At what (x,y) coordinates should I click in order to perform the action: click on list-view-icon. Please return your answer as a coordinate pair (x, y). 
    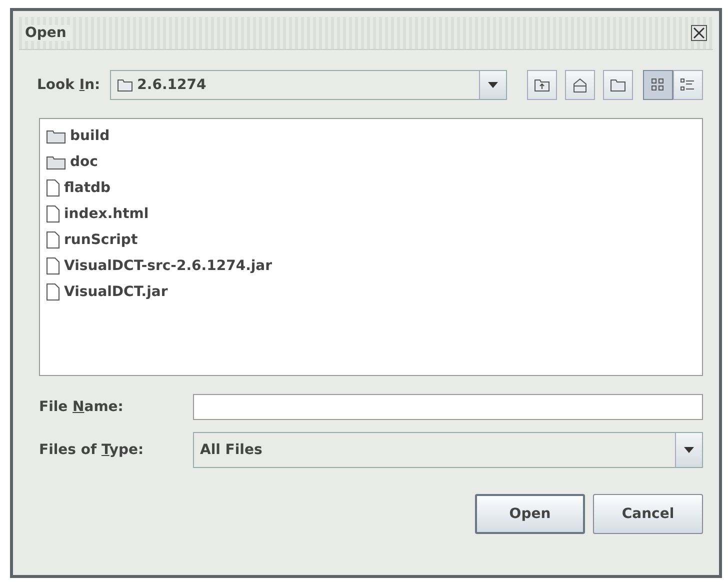
    Looking at the image, I should click on (658, 85).